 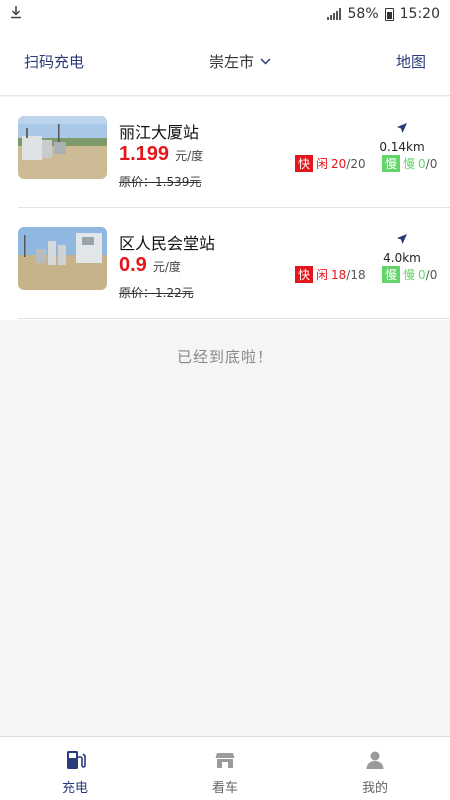 I want to click on distance-info: 0.14km, so click(x=402, y=136).